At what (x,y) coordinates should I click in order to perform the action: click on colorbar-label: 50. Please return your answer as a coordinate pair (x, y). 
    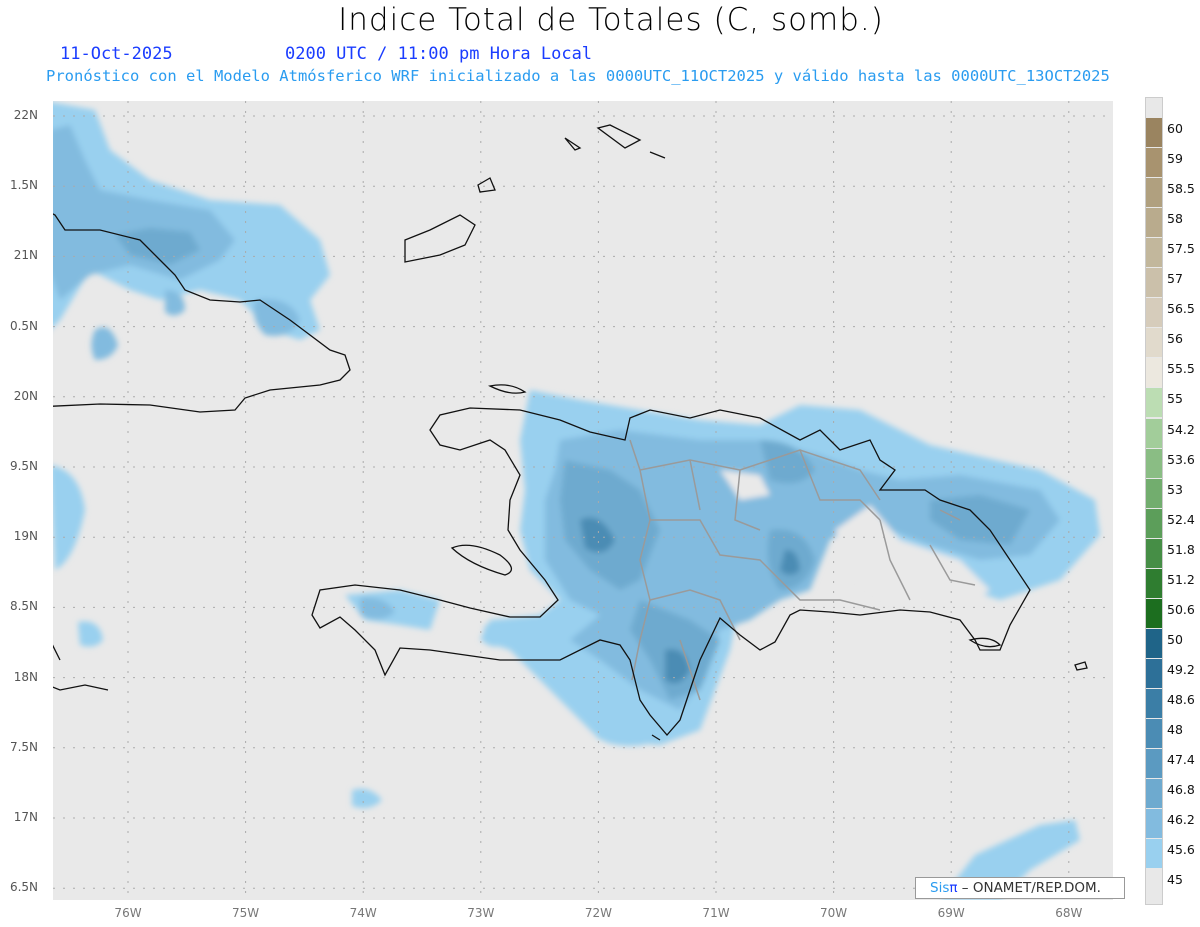
    Looking at the image, I should click on (1175, 639).